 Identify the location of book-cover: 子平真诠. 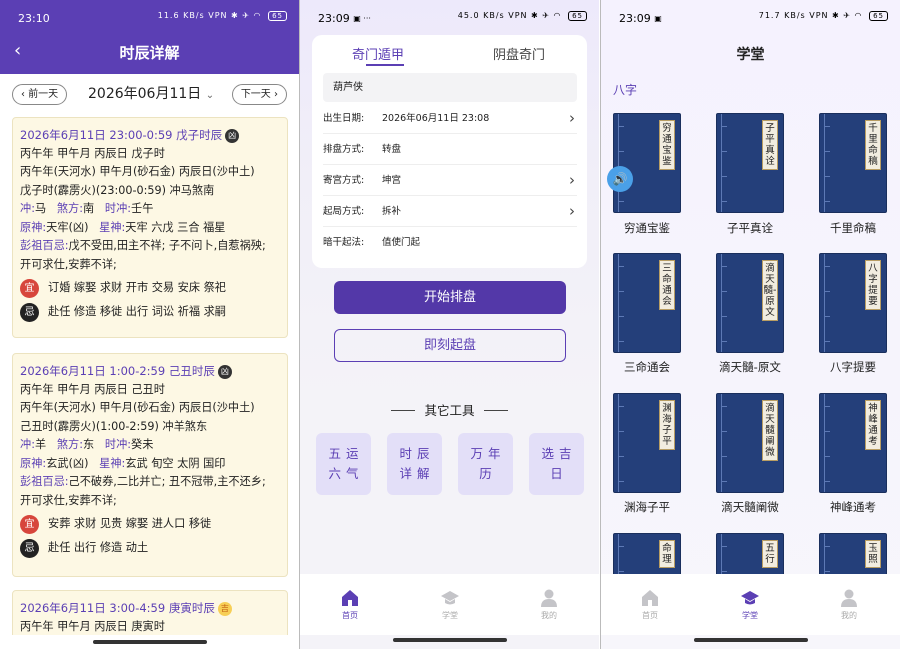
(750, 163).